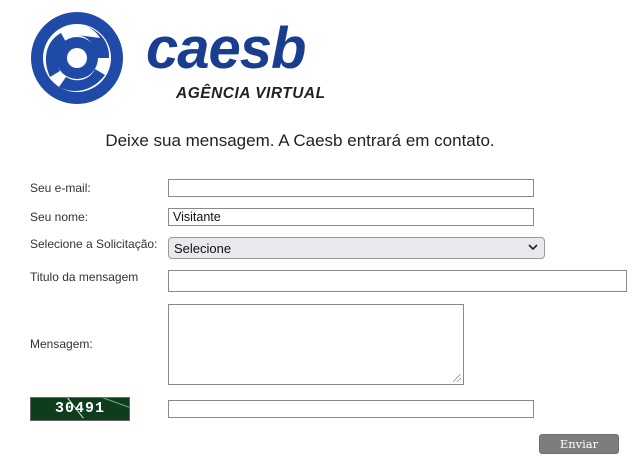 This screenshot has height=467, width=637. What do you see at coordinates (316, 344) in the screenshot?
I see `message-textarea` at bounding box center [316, 344].